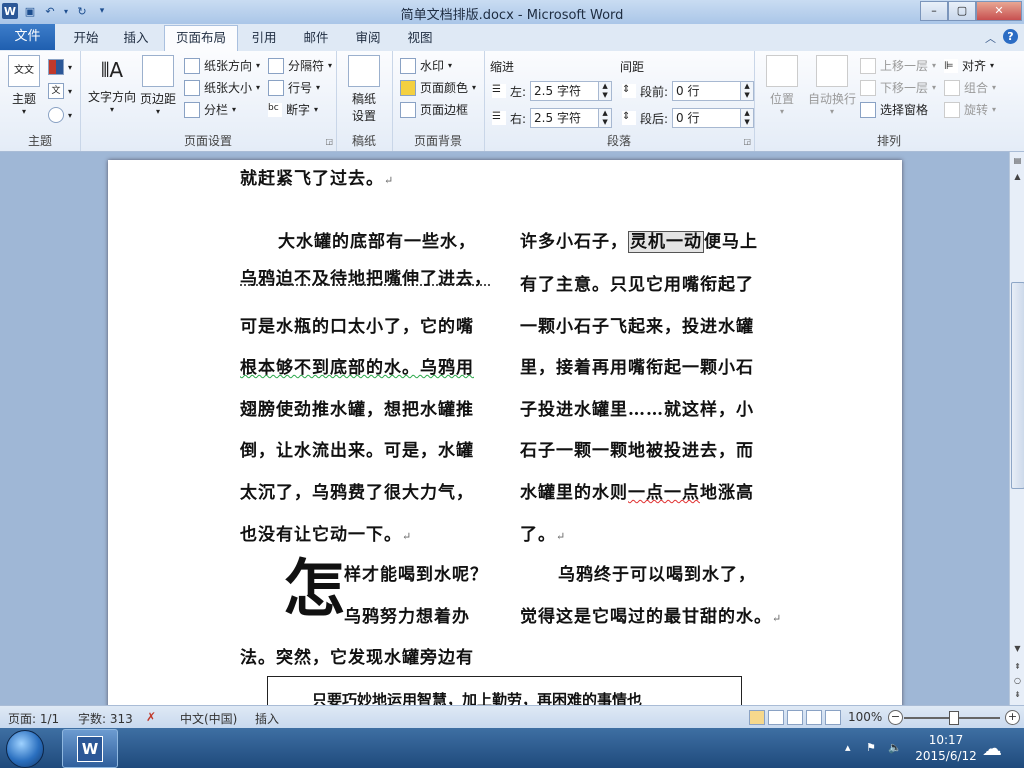 The width and height of the screenshot is (1024, 768). Describe the element at coordinates (1017, 666) in the screenshot. I see `previous-page-icon: ⇞` at that location.